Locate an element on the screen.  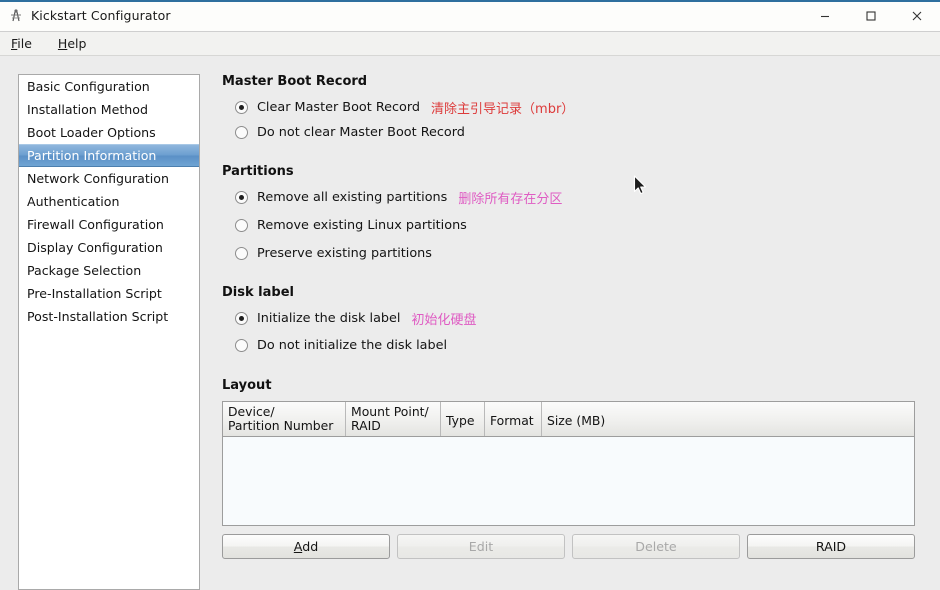
annotation-remove-all-partitions: 删除所有存在分区 is located at coordinates (510, 199).